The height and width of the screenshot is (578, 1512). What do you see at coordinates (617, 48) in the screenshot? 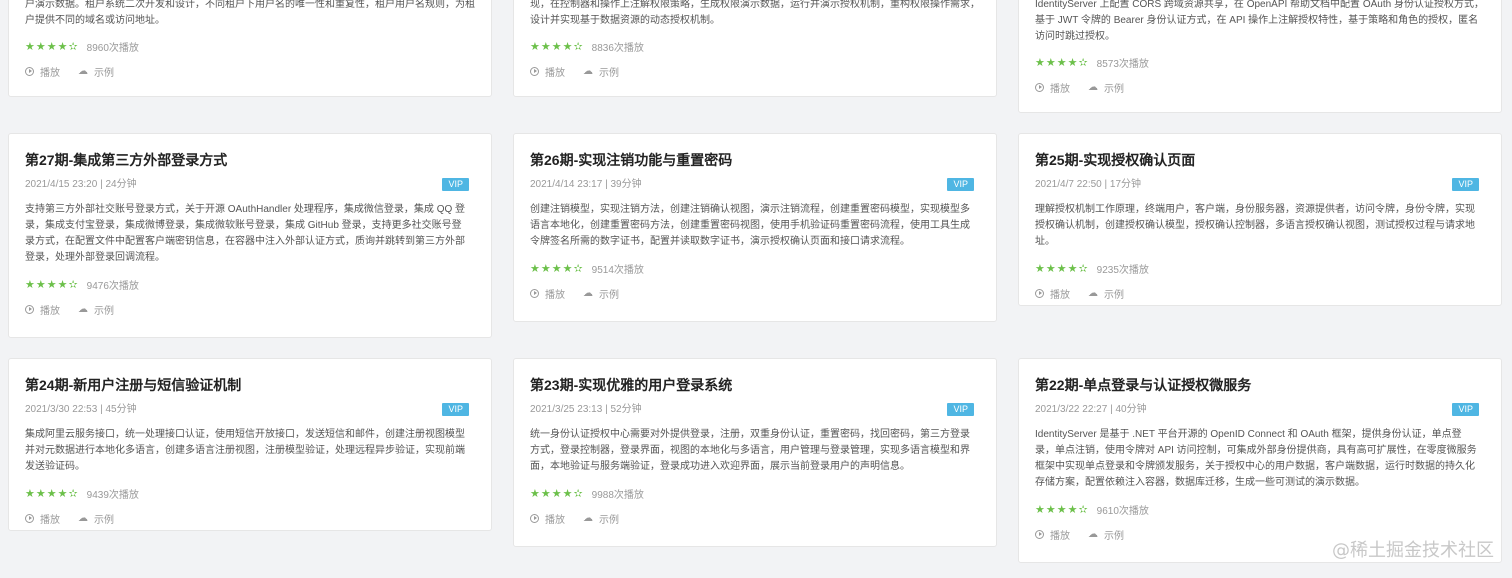
I see `play-count: 8836次播放` at bounding box center [617, 48].